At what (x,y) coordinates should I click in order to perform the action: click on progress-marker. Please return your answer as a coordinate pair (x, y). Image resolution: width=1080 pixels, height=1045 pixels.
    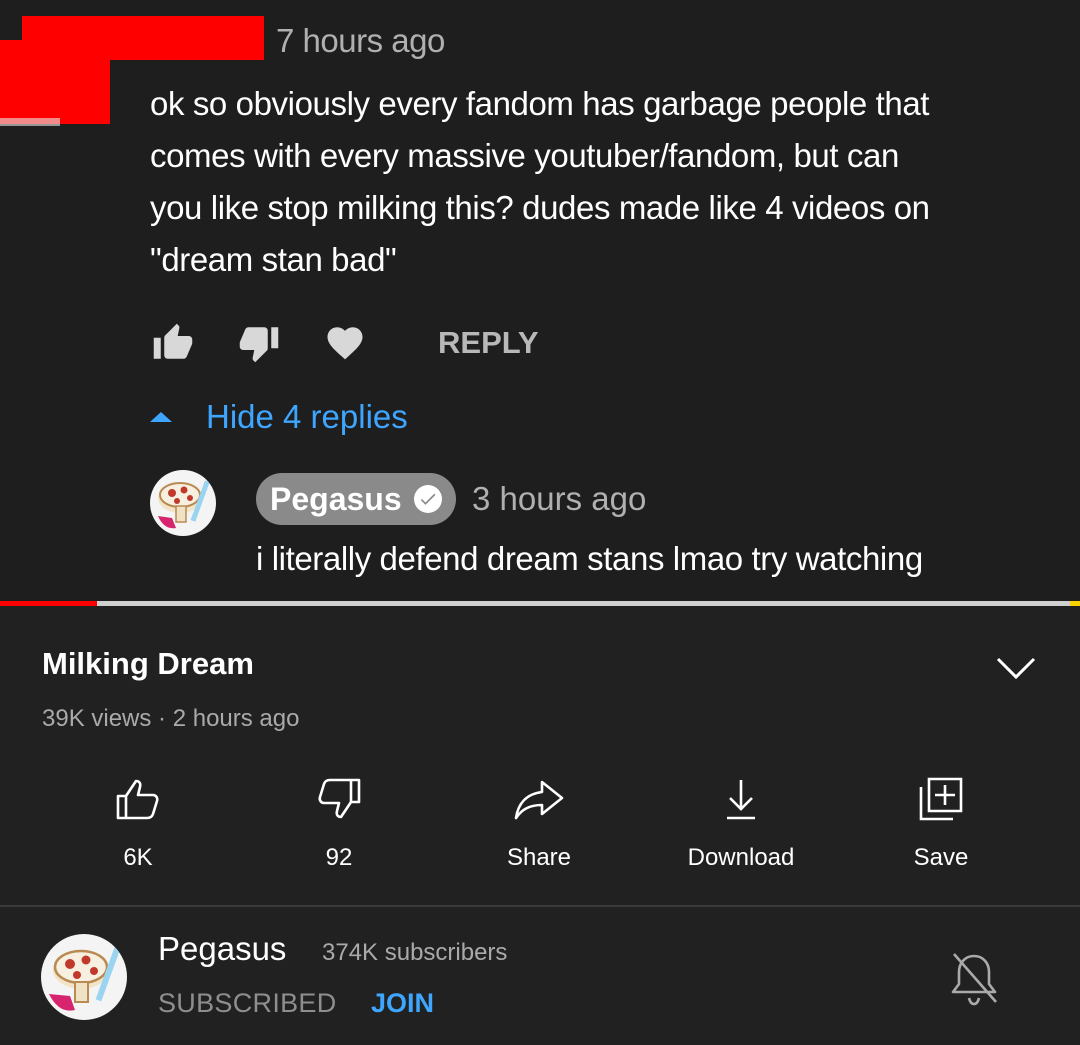
    Looking at the image, I should click on (1075, 603).